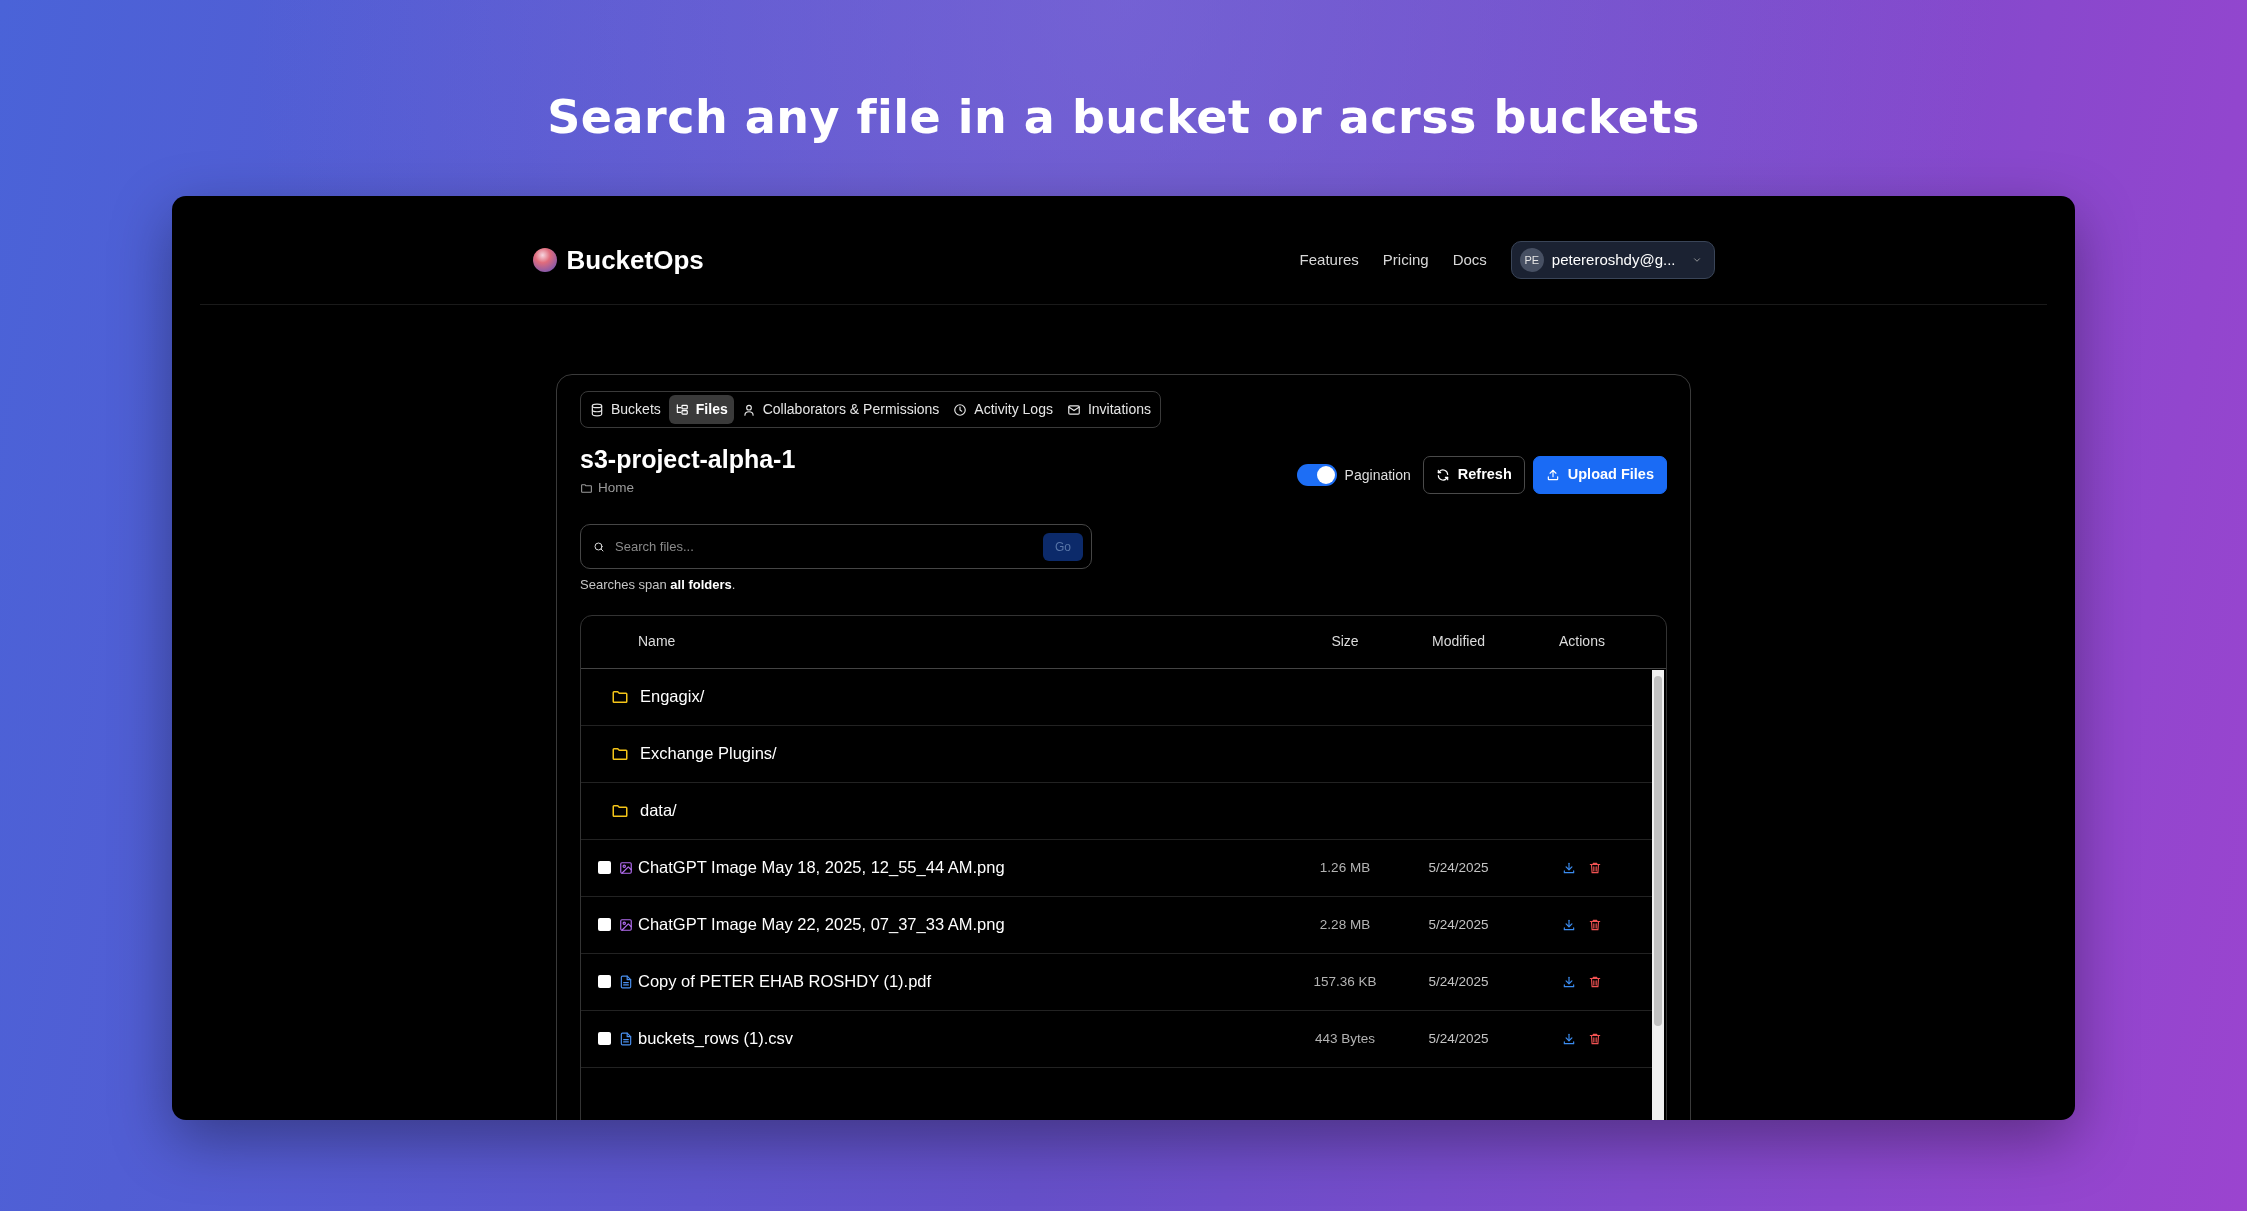 This screenshot has height=1211, width=2247. What do you see at coordinates (1123, 117) in the screenshot?
I see `headline: Search any file in a bucket or acrss buckets` at bounding box center [1123, 117].